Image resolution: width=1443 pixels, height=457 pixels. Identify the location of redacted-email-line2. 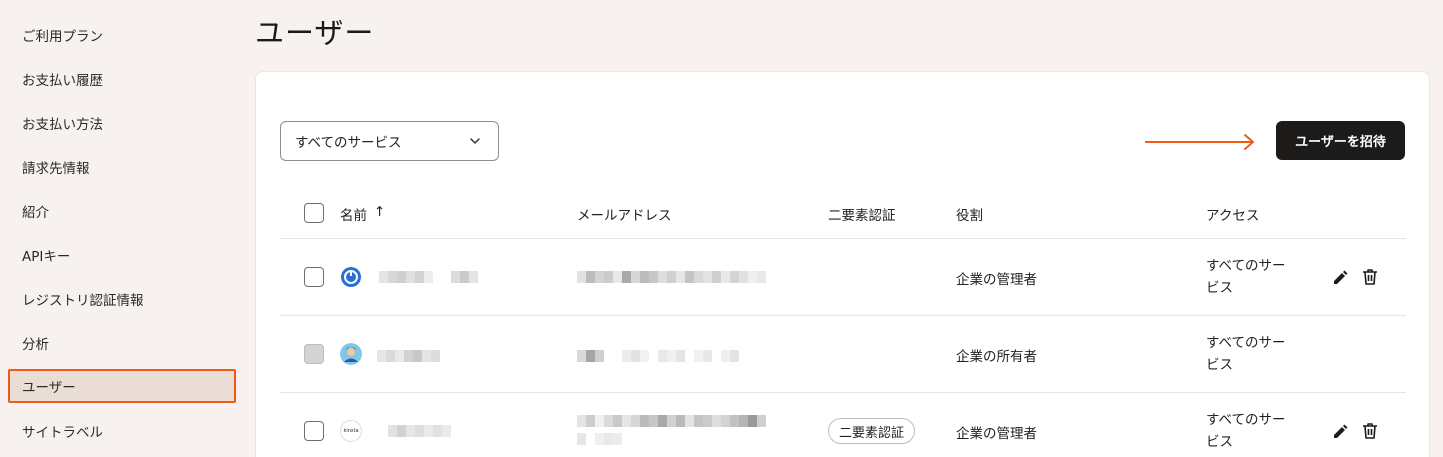
(604, 439).